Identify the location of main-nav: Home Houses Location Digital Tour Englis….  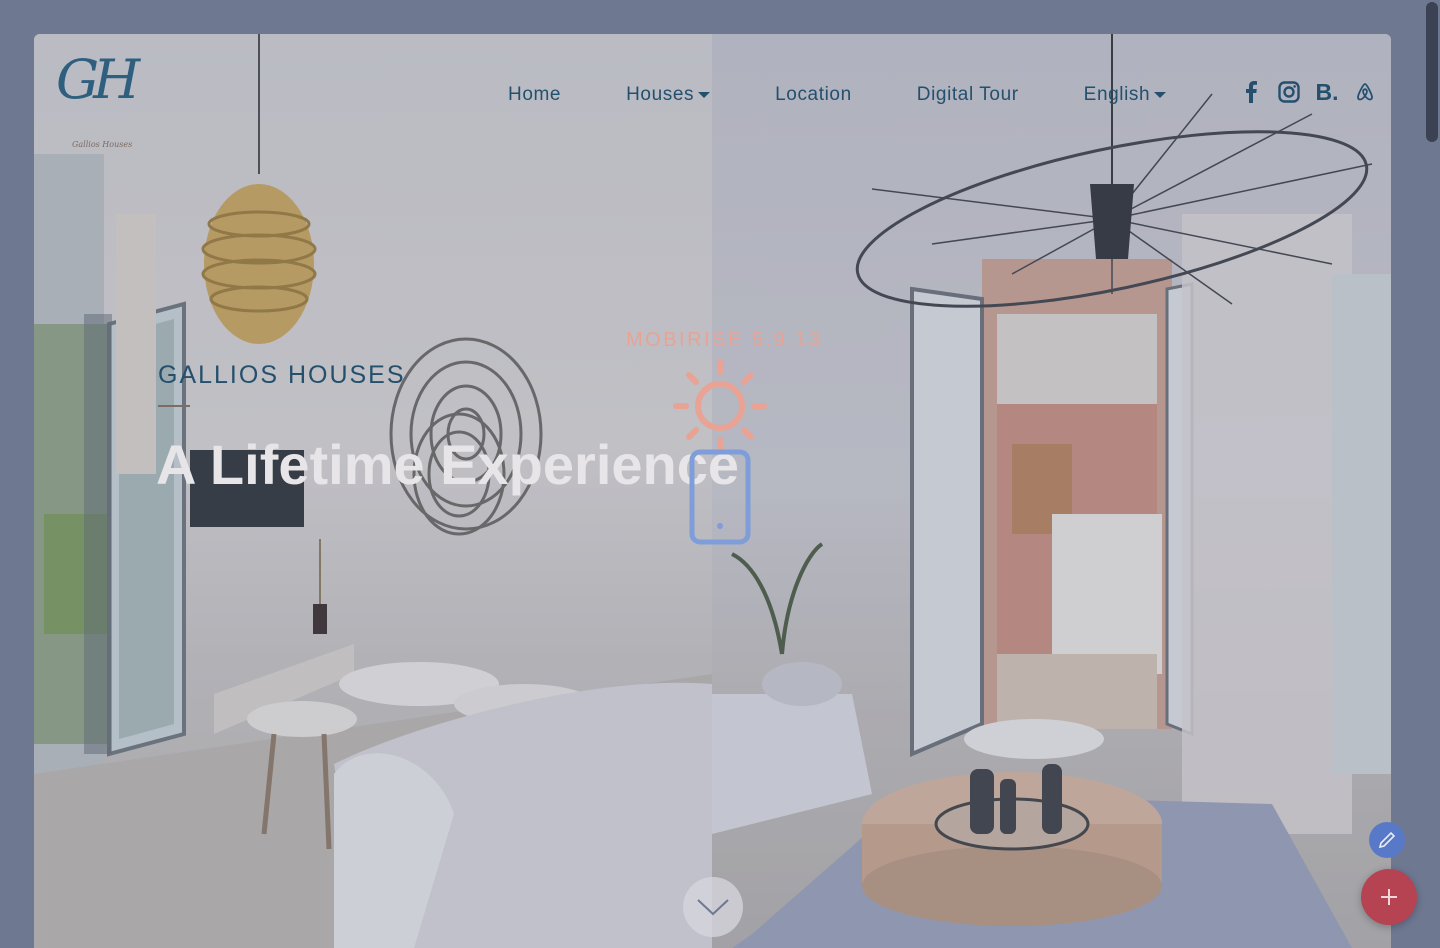
(869, 95).